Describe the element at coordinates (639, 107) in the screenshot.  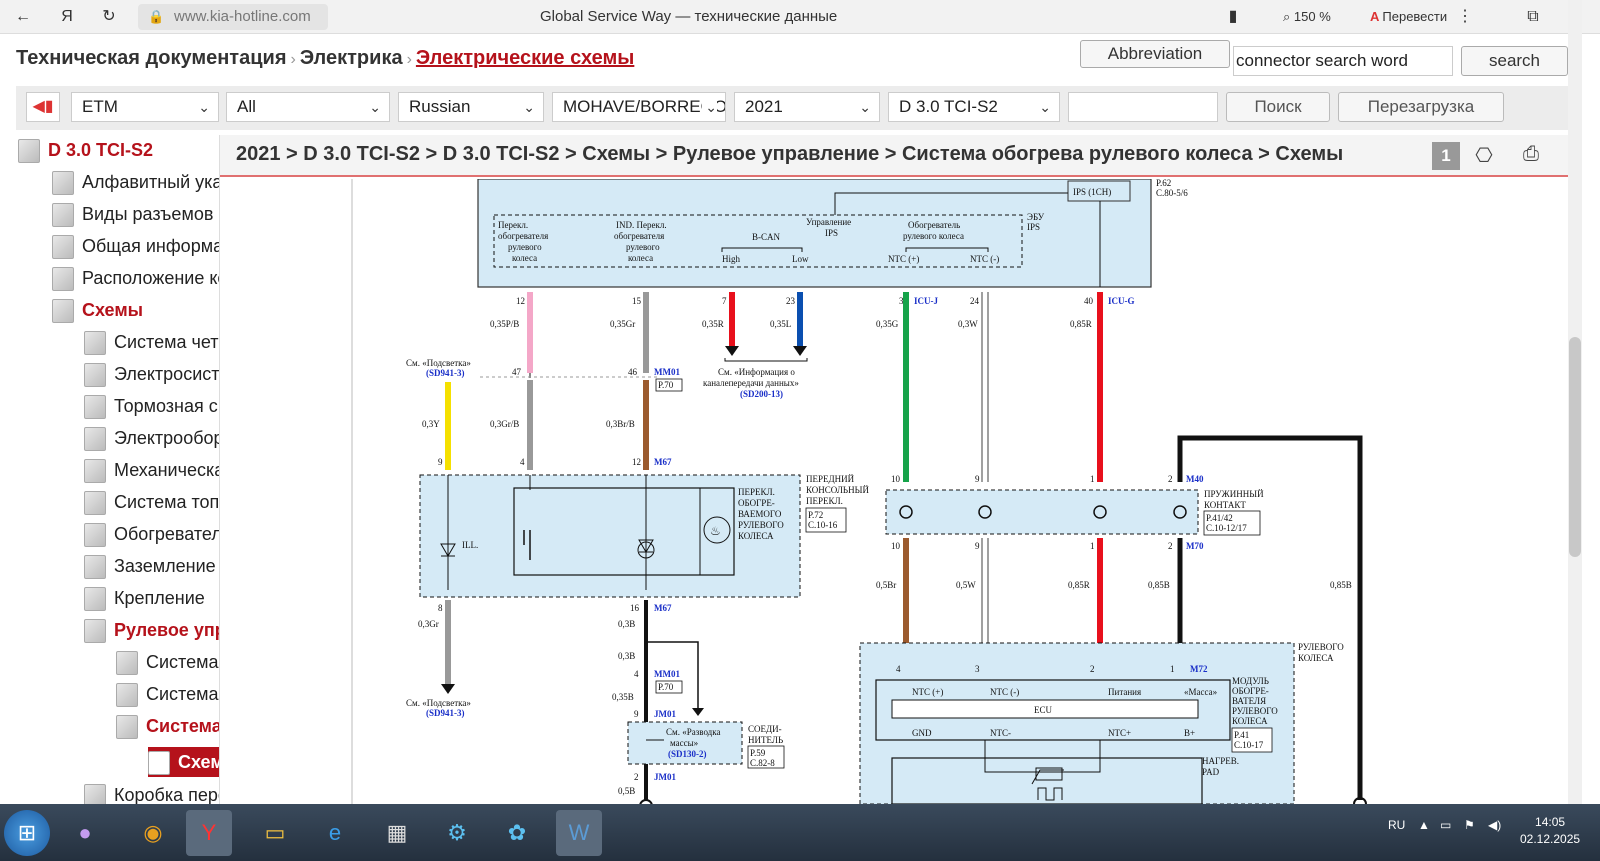
I see `select-model: MOHAVE/BORREGO ⌄` at that location.